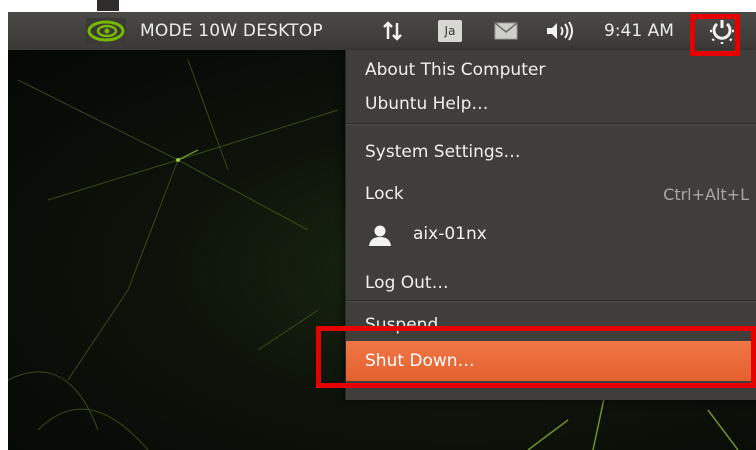 The image size is (756, 450). I want to click on mail-icon, so click(507, 31).